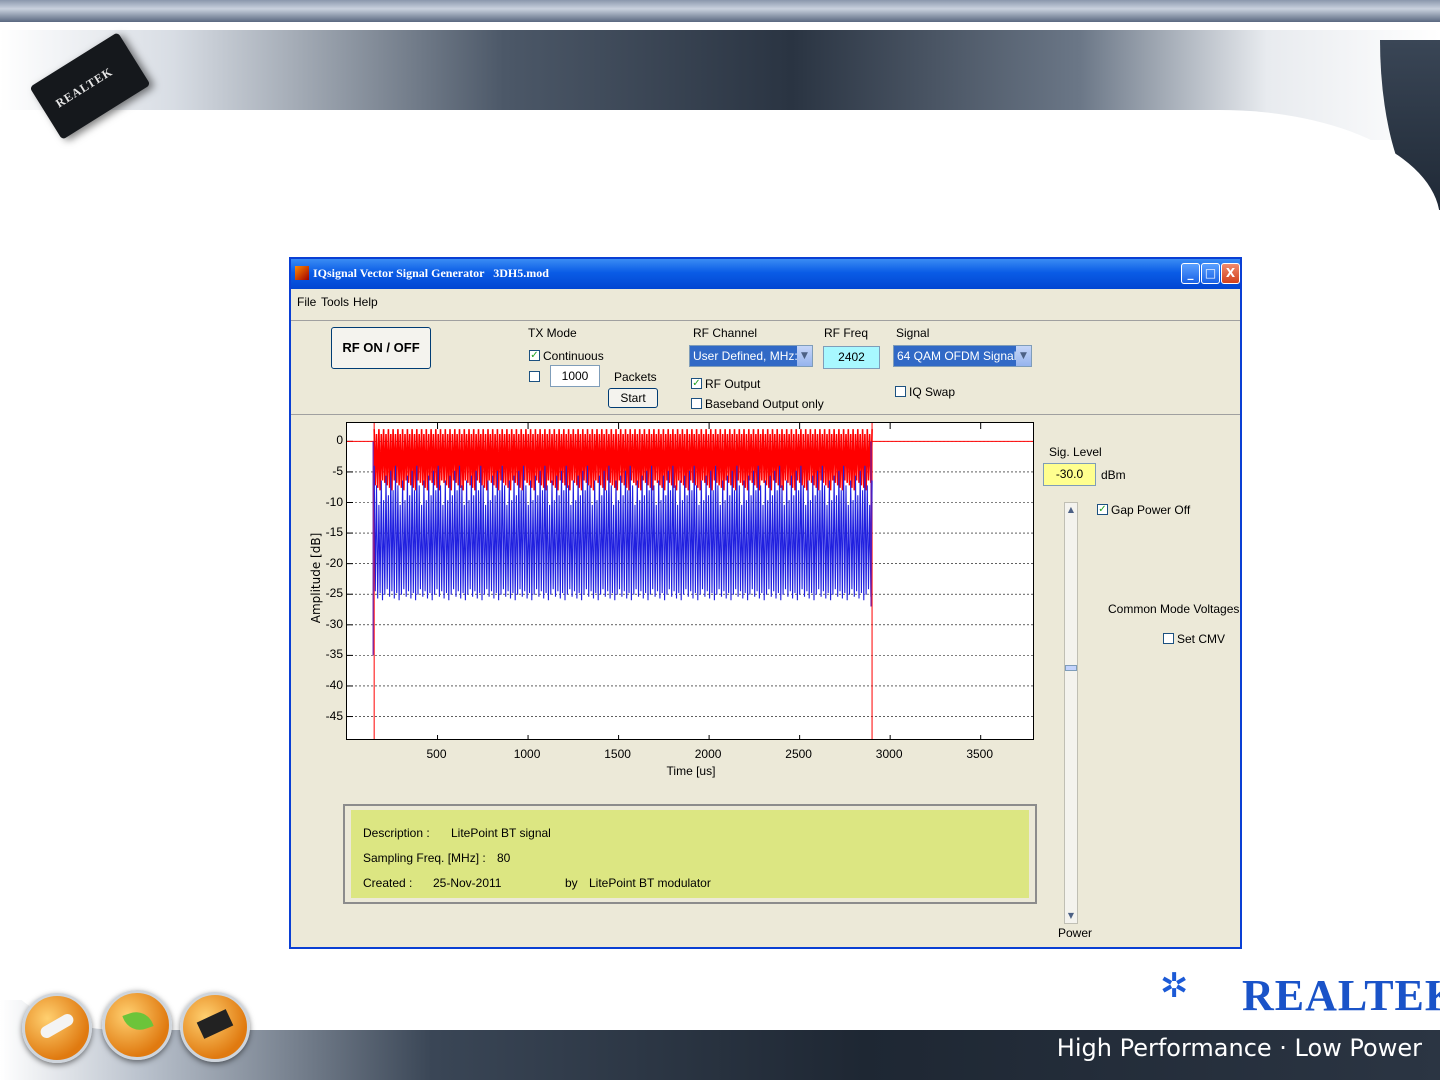 The width and height of the screenshot is (1440, 1080). I want to click on top-strip, so click(720, 11).